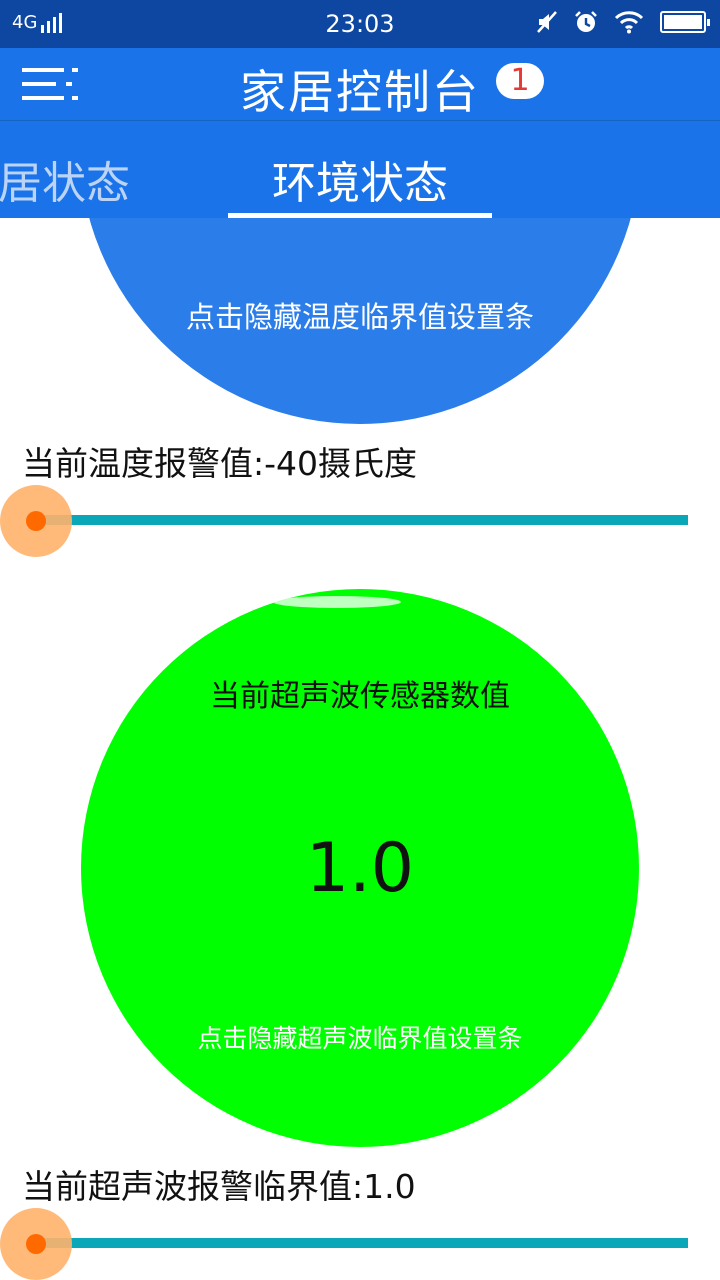  I want to click on tab-indicator, so click(360, 215).